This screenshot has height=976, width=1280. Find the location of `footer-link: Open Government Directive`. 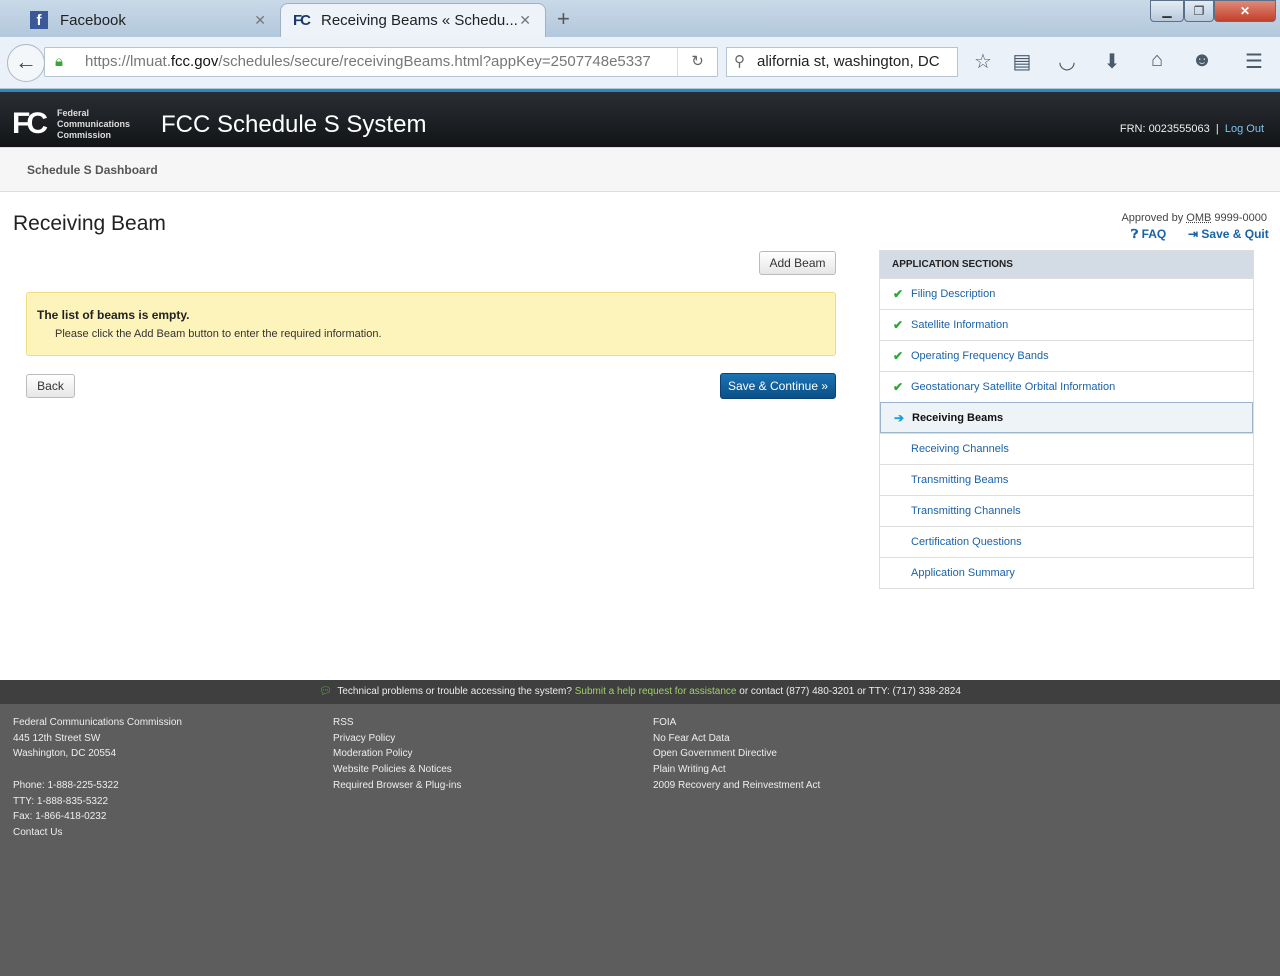

footer-link: Open Government Directive is located at coordinates (736, 754).